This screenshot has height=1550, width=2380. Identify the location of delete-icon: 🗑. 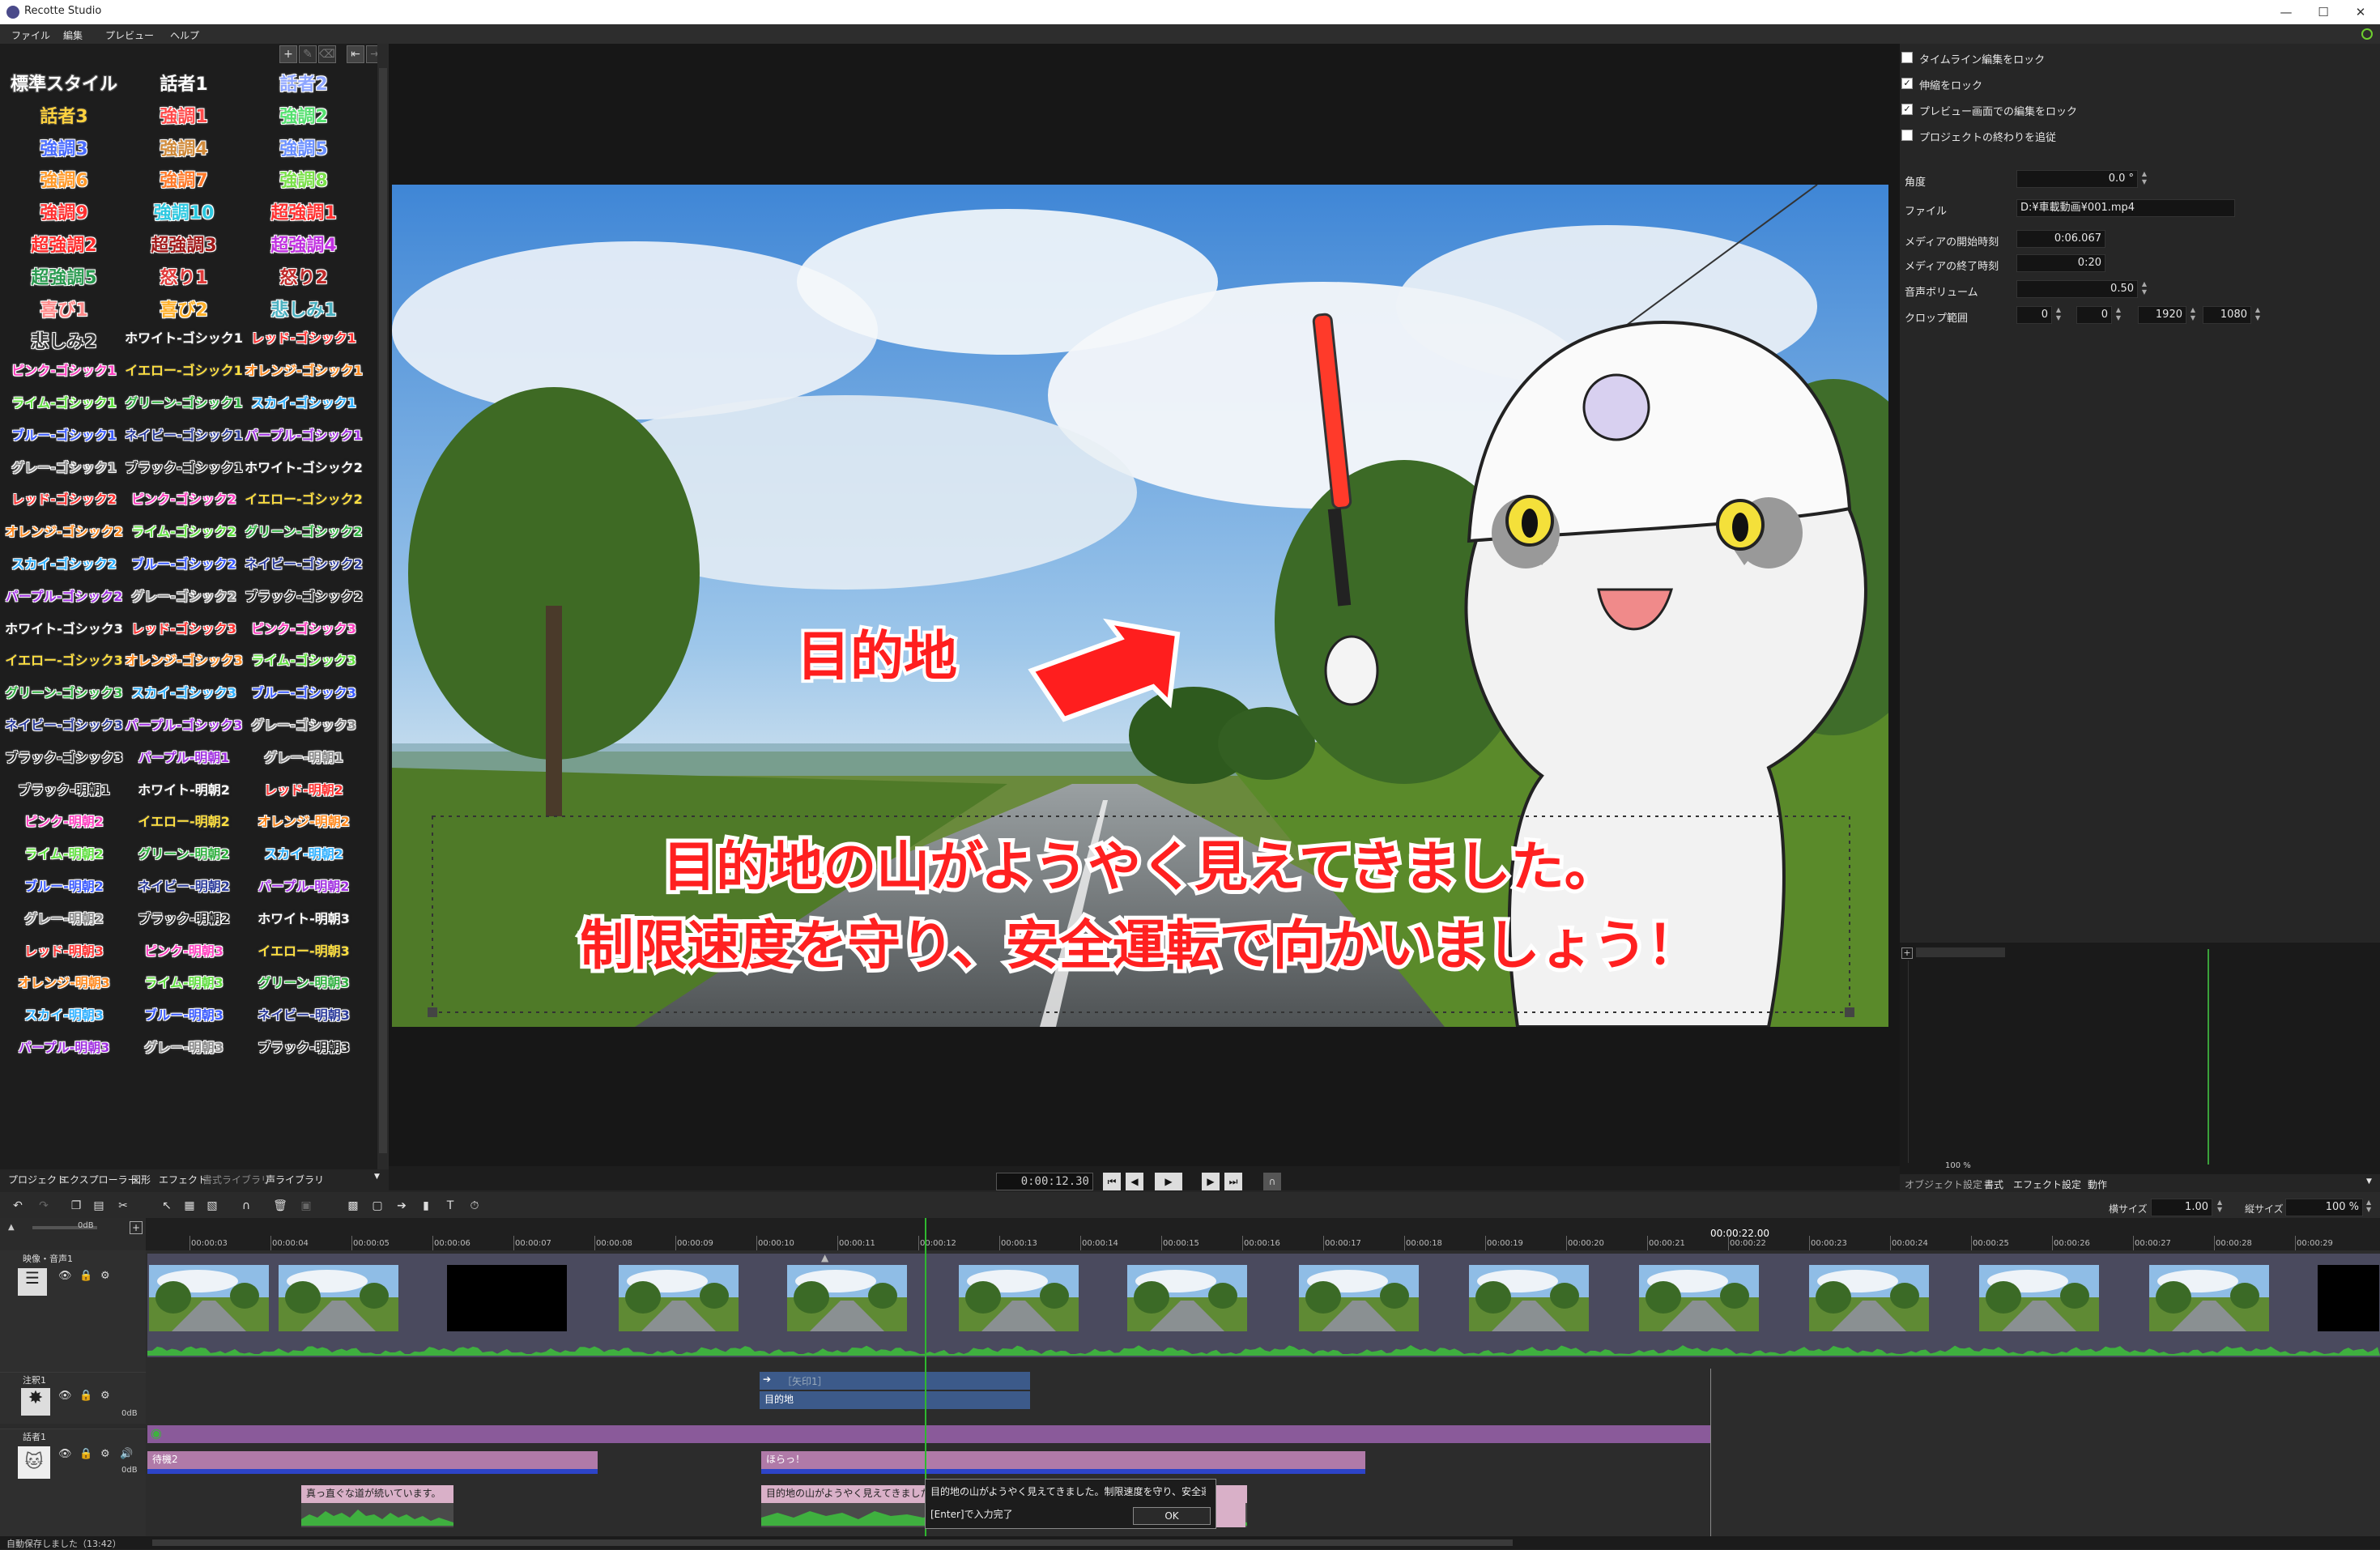
(280, 1206).